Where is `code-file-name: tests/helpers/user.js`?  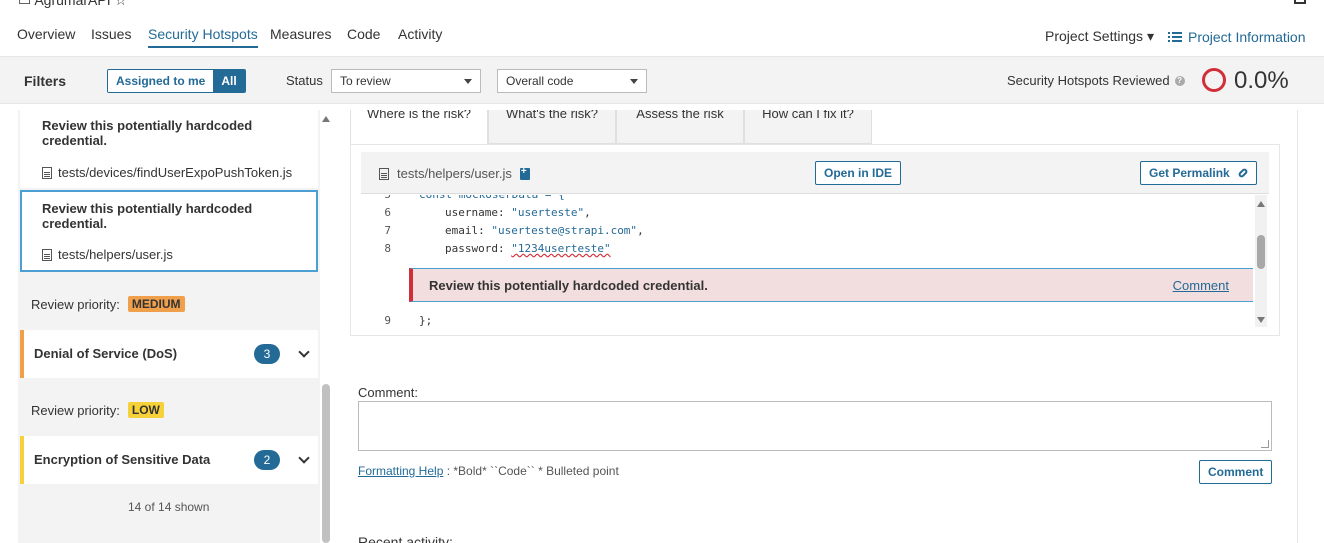 code-file-name: tests/helpers/user.js is located at coordinates (454, 173).